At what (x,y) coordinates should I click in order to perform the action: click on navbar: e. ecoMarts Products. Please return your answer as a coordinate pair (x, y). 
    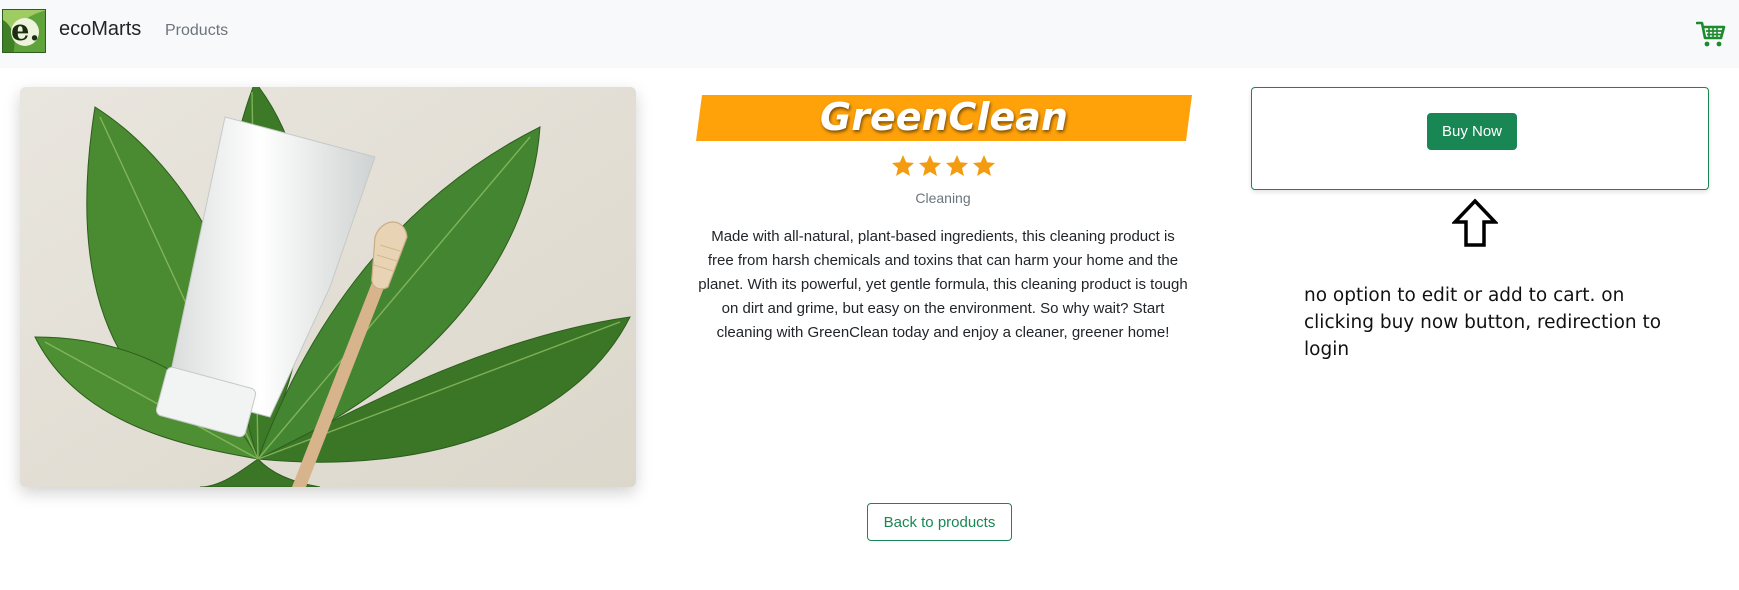
    Looking at the image, I should click on (869, 34).